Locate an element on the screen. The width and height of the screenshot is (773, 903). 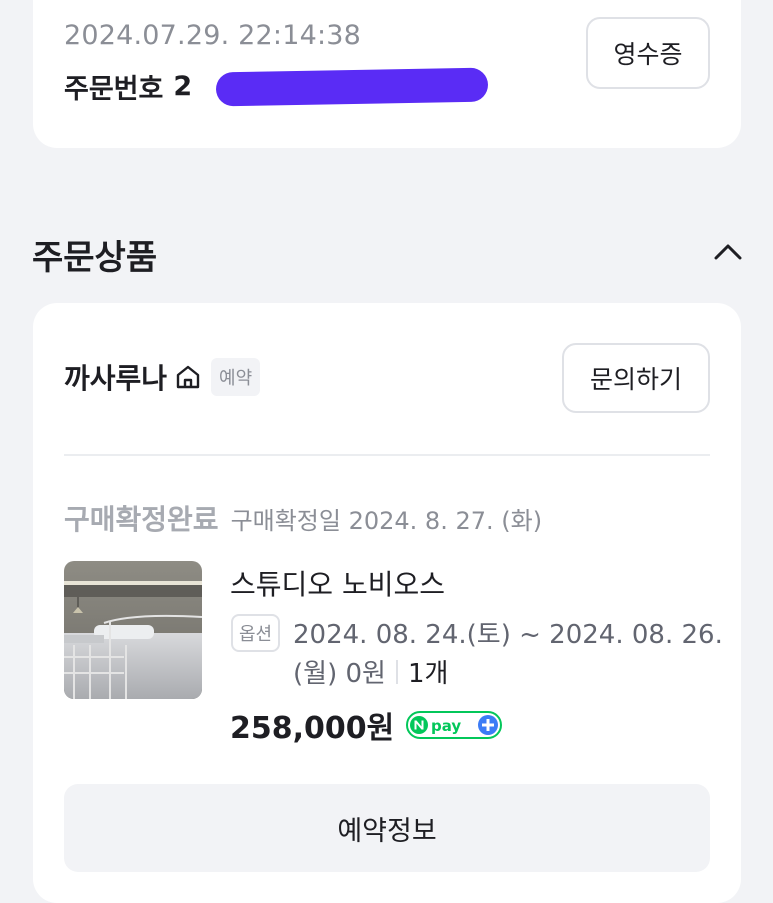
order-datetime: 2024.07.29. 22:14:38 is located at coordinates (213, 35).